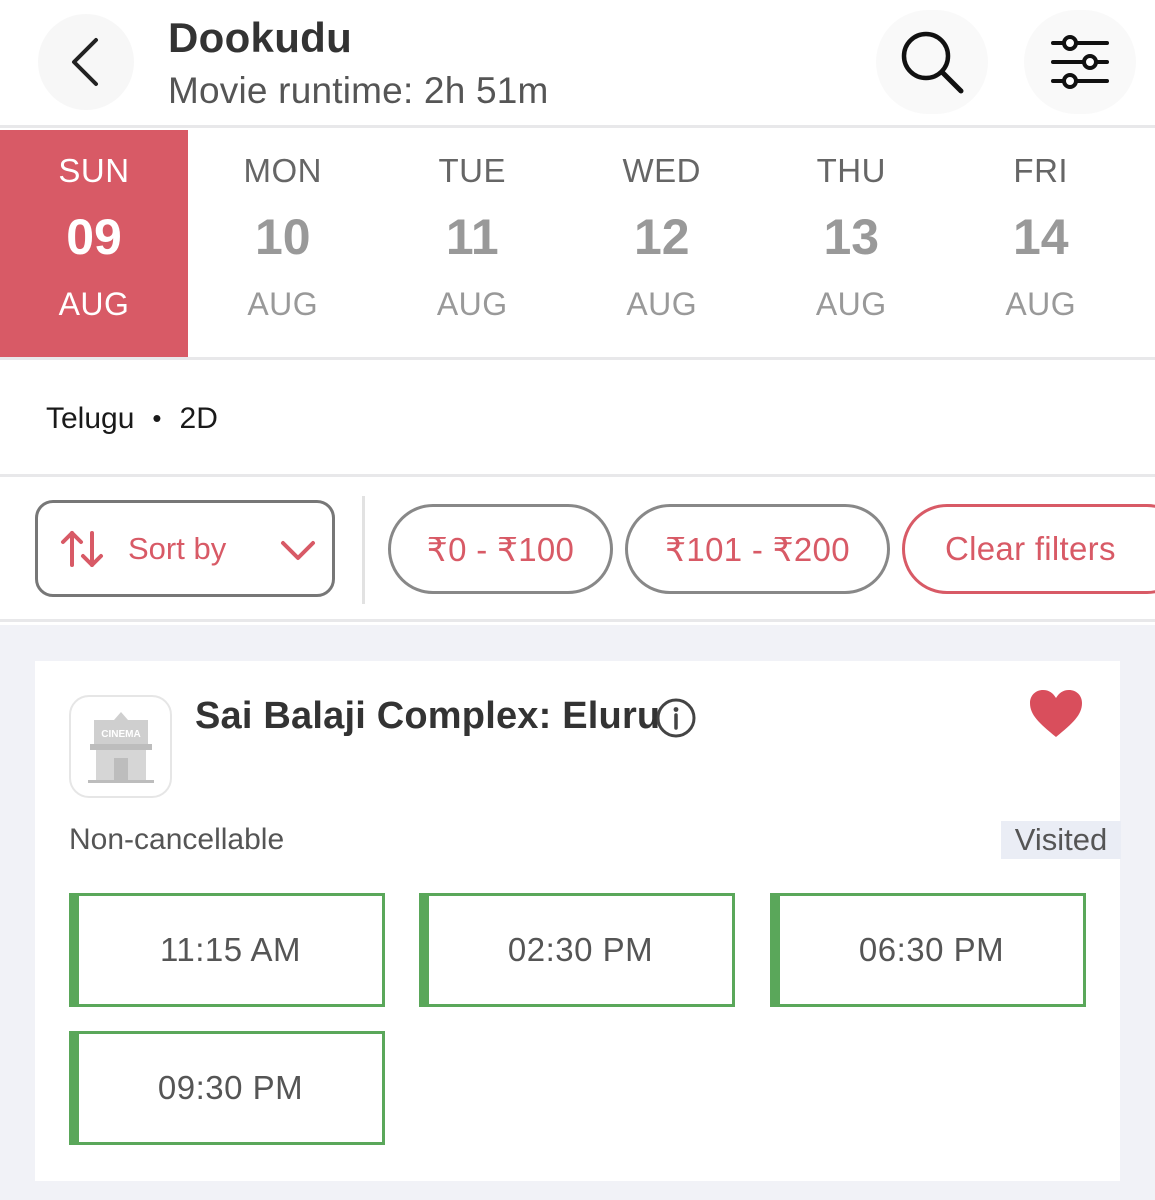  I want to click on date-item-sun-09: SUN 09 AUG, so click(94, 243).